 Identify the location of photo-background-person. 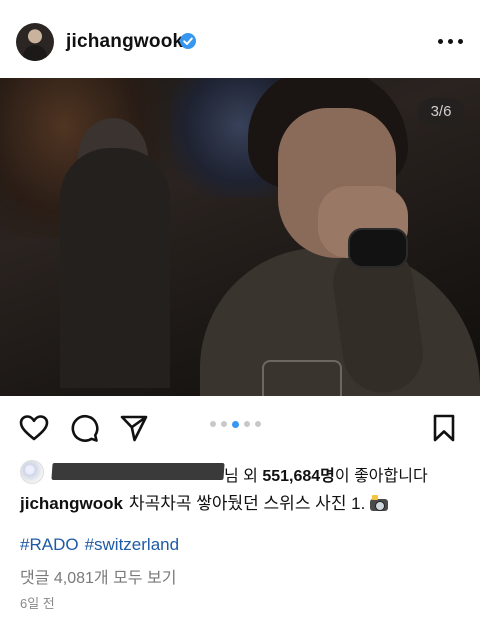
(115, 268).